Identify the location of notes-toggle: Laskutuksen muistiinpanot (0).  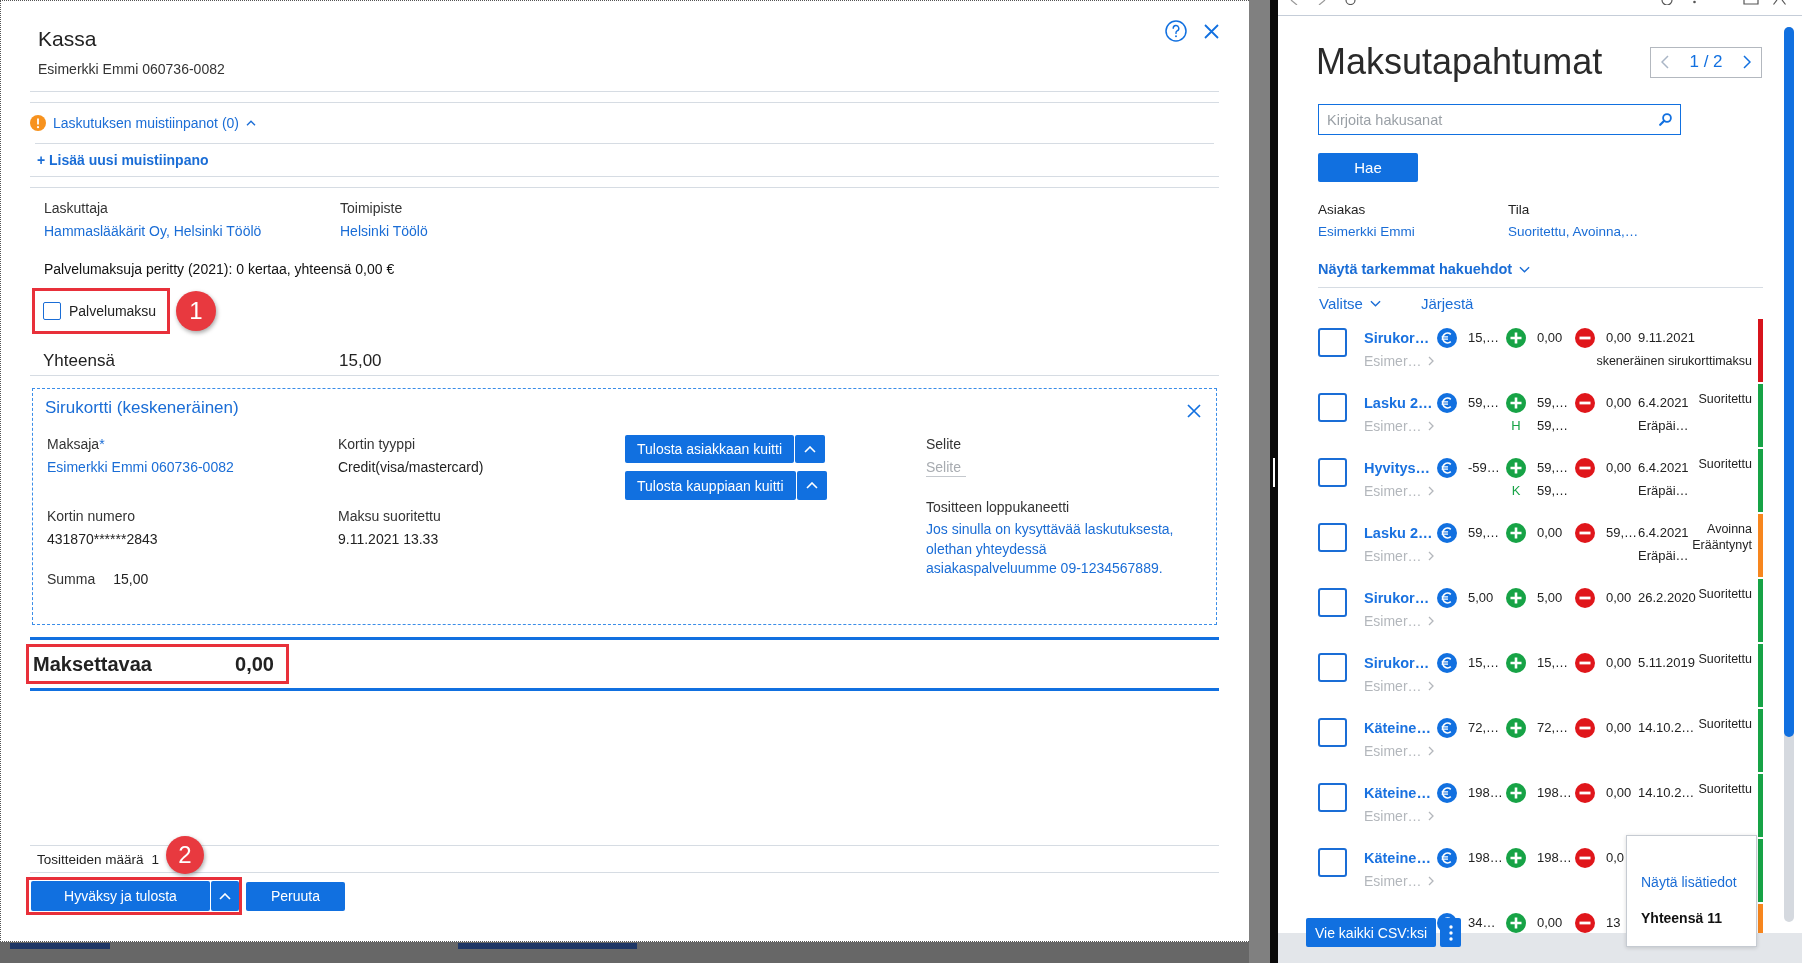
(154, 123).